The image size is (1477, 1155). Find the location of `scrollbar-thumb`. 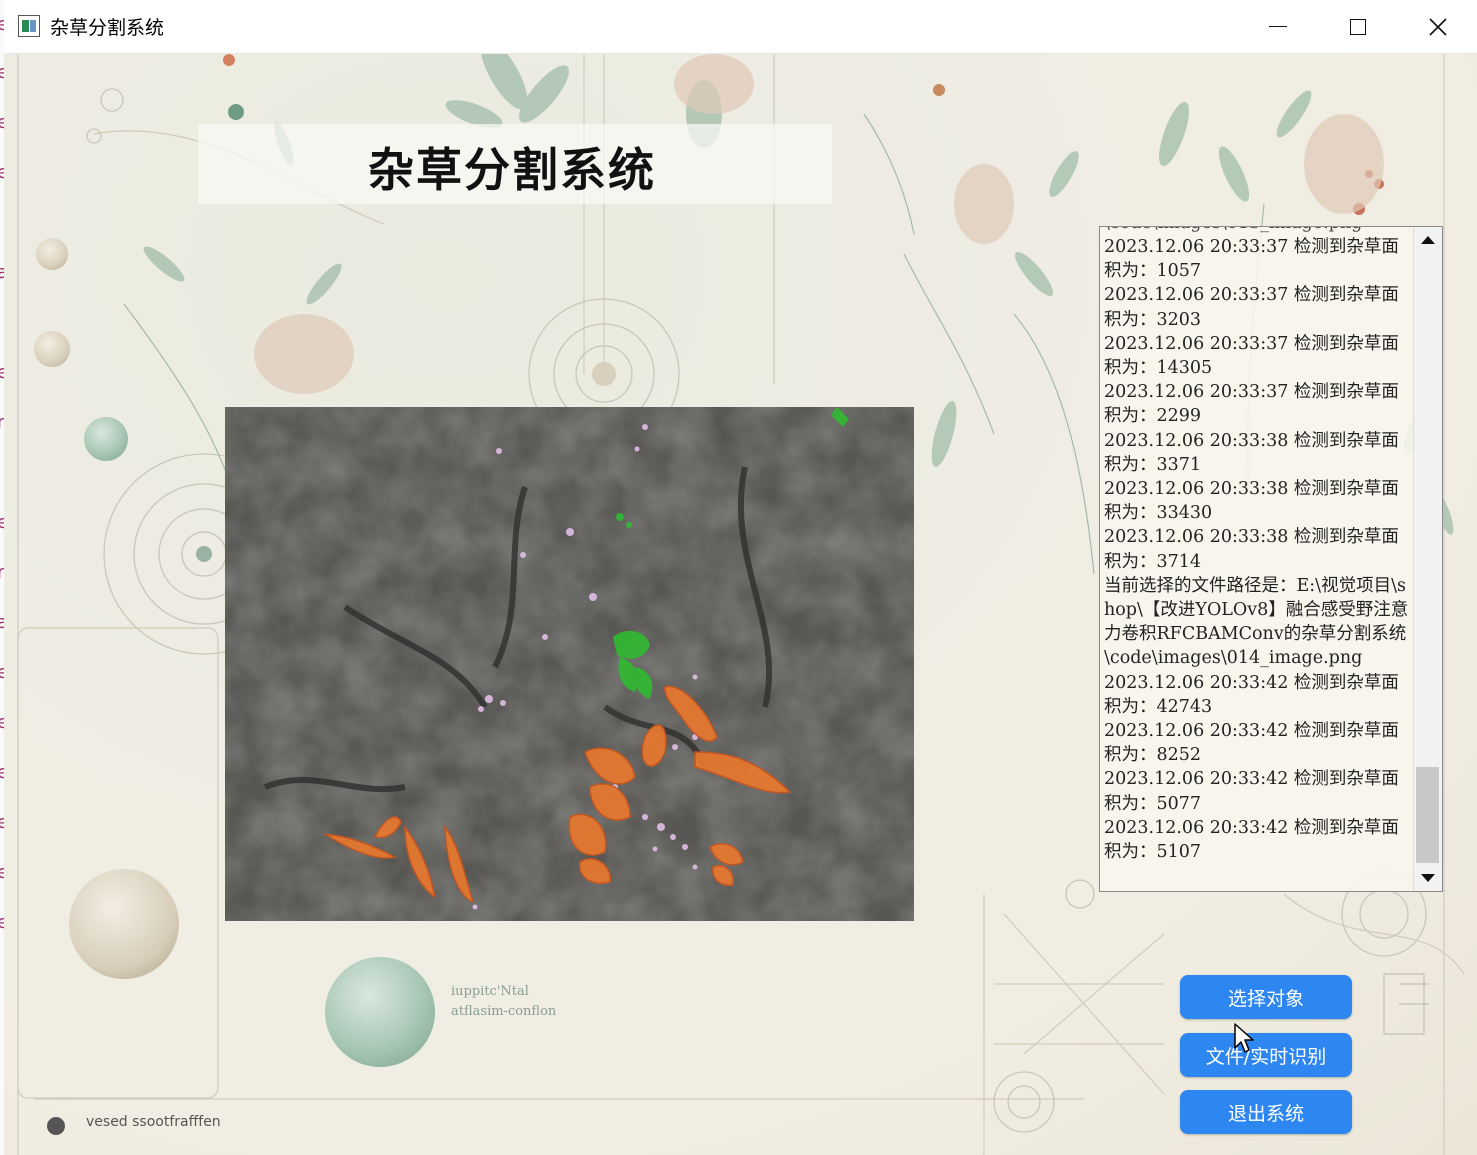

scrollbar-thumb is located at coordinates (1427, 815).